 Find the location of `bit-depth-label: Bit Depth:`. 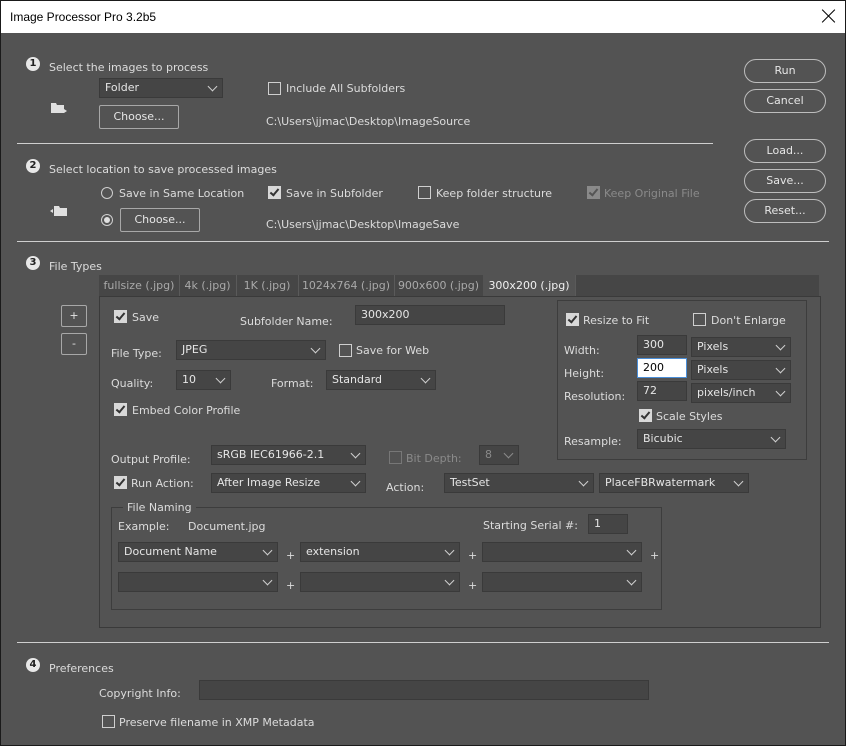

bit-depth-label: Bit Depth: is located at coordinates (434, 458).